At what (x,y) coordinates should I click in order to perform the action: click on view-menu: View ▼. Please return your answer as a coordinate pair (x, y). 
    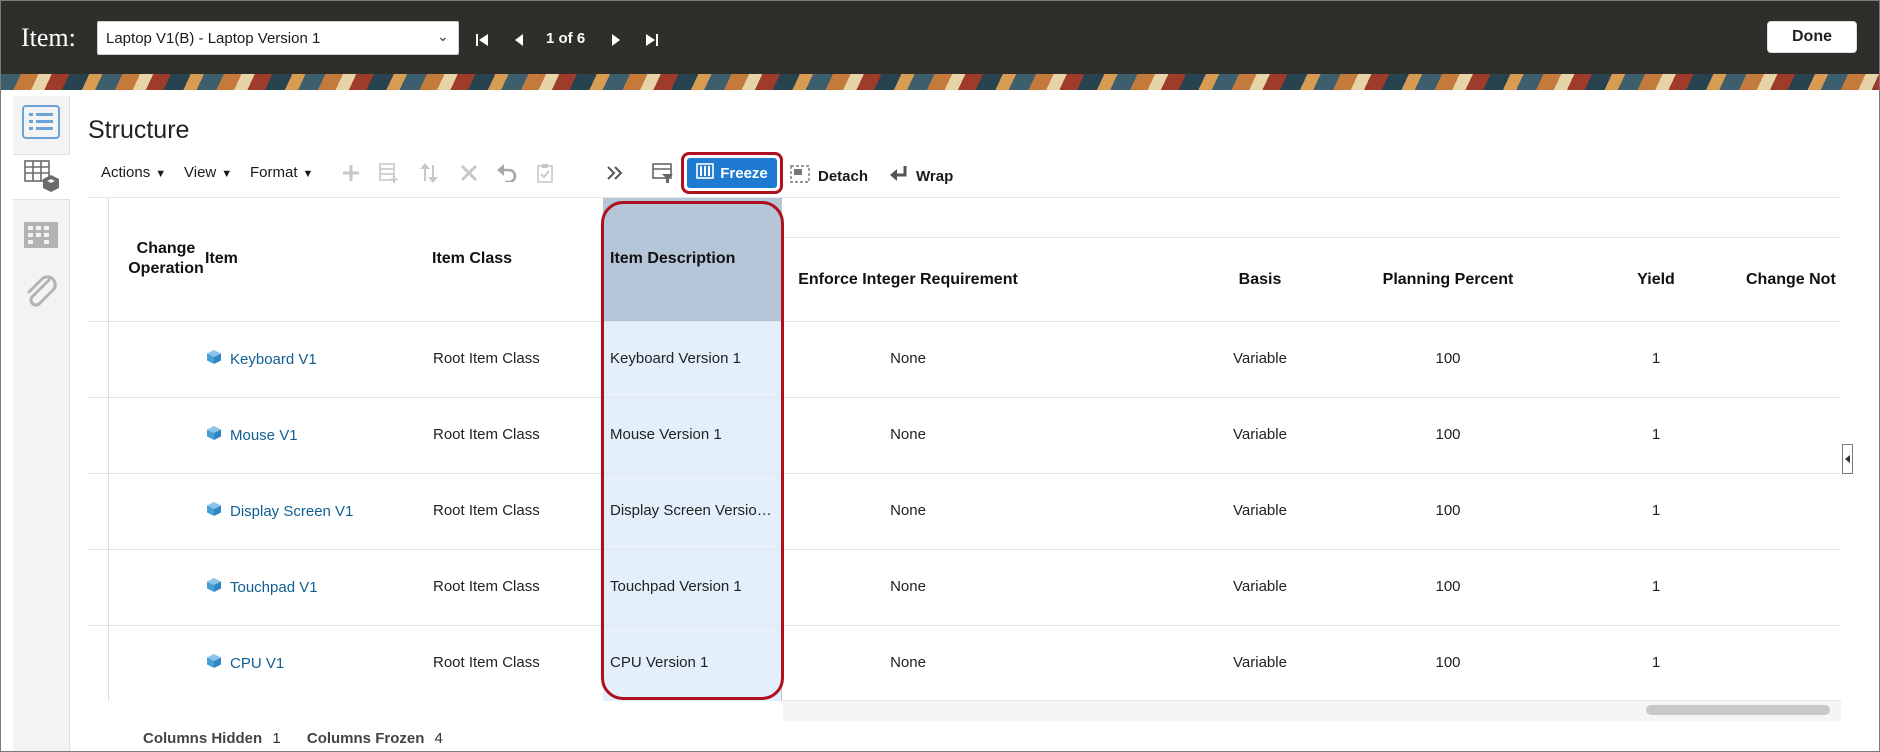
    Looking at the image, I should click on (208, 172).